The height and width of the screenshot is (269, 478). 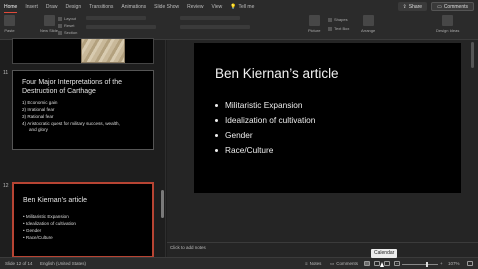 I want to click on reset-icon, so click(x=60, y=25).